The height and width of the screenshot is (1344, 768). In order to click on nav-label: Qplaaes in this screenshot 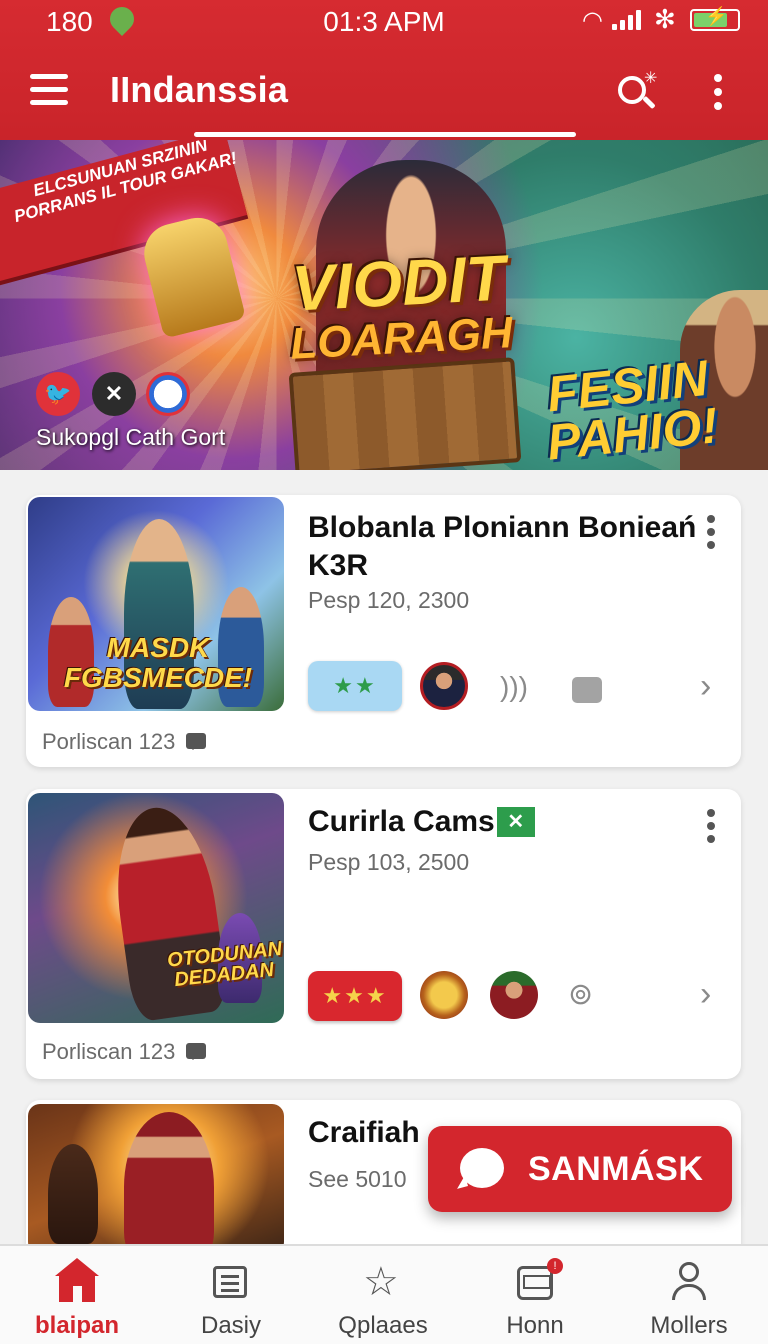, I will do `click(383, 1325)`.